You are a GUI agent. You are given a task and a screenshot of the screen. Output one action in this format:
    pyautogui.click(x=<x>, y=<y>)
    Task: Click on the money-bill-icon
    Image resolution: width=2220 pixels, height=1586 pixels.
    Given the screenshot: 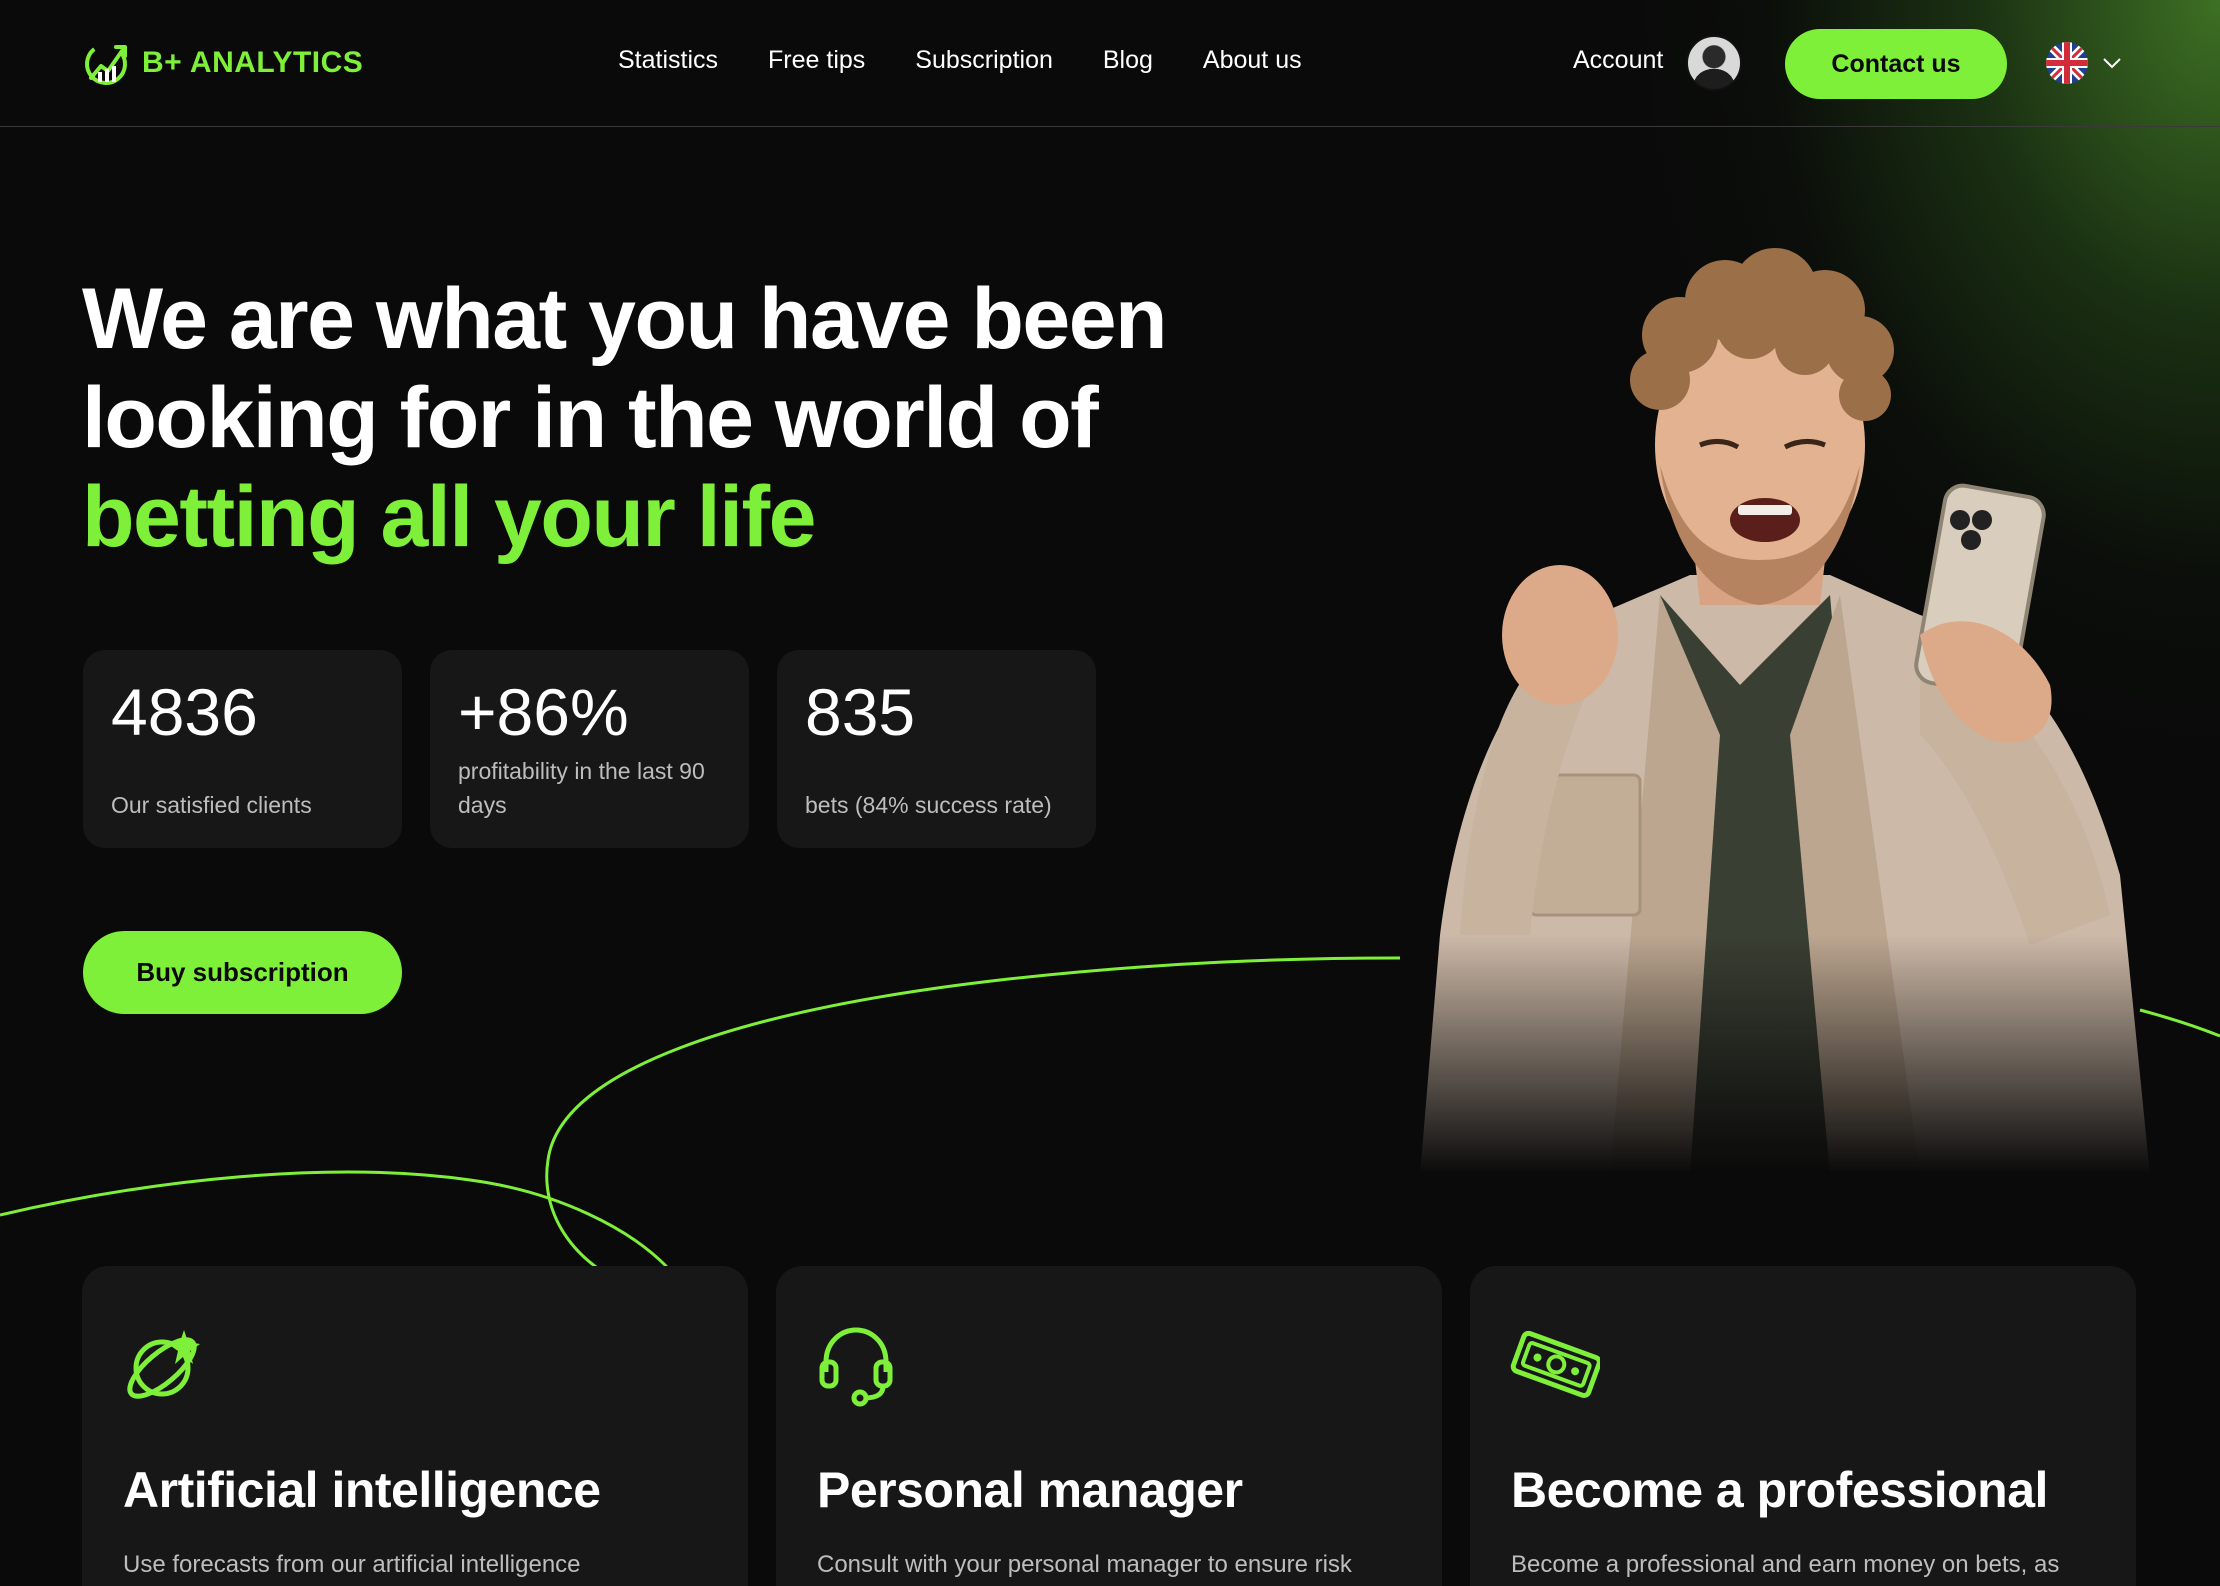 What is the action you would take?
    pyautogui.click(x=1556, y=1364)
    